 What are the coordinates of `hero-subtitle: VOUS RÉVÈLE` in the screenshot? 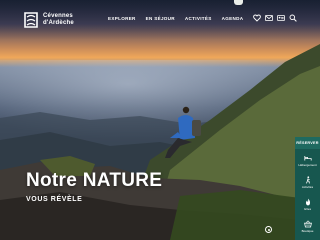 It's located at (54, 199).